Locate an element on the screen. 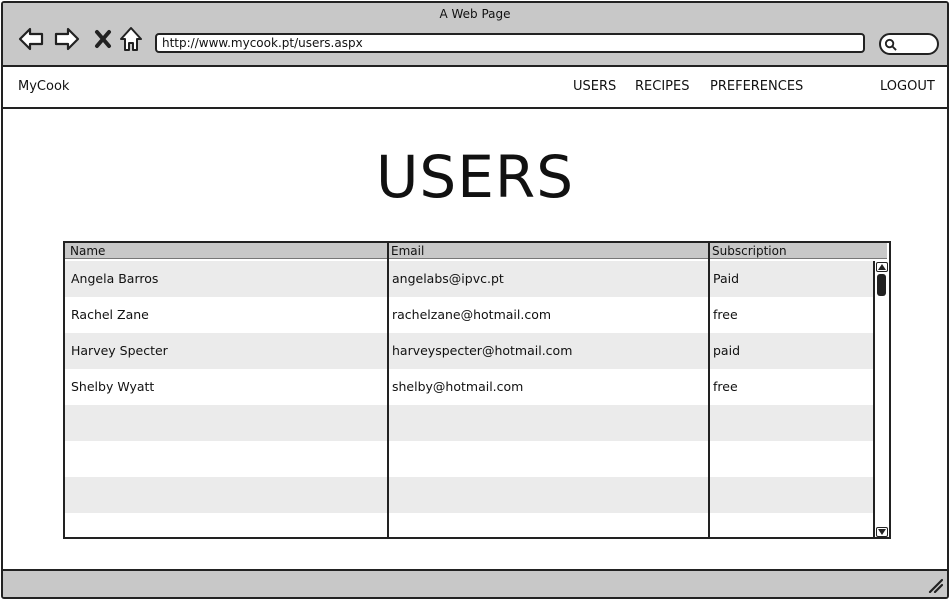  app-navbar: MyCook USERS RECIPES PREFERENCES LOGOUT is located at coordinates (475, 88).